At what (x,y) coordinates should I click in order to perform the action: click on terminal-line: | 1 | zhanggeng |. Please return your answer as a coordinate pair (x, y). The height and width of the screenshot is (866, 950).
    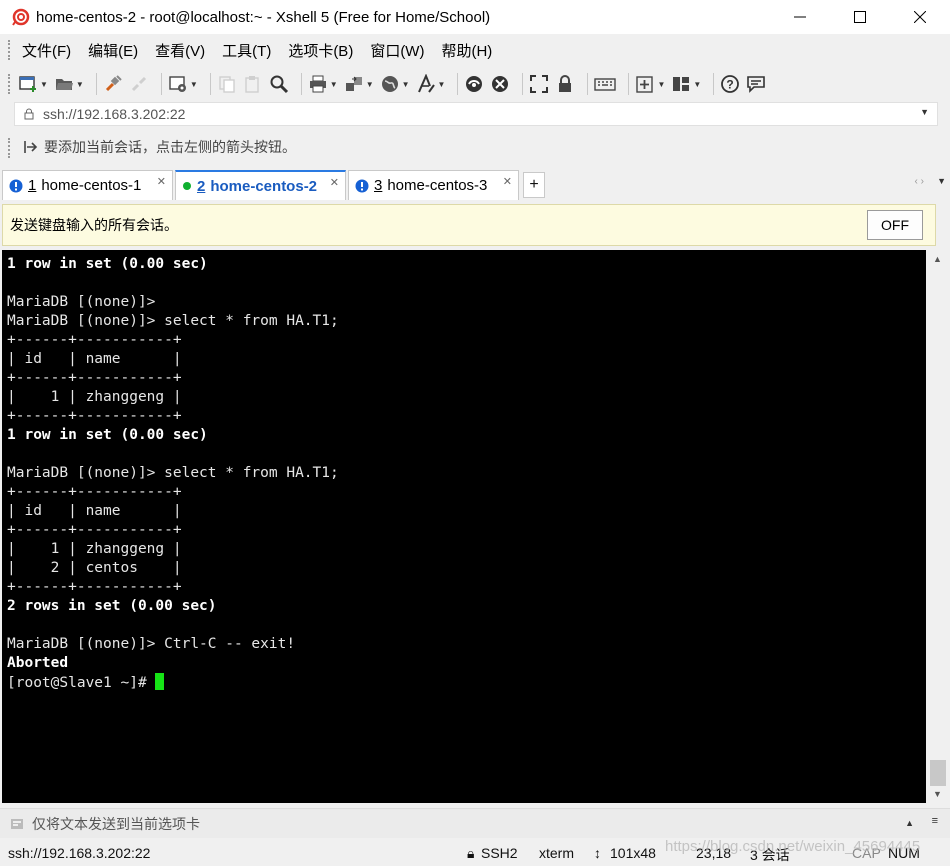
    Looking at the image, I should click on (94, 397).